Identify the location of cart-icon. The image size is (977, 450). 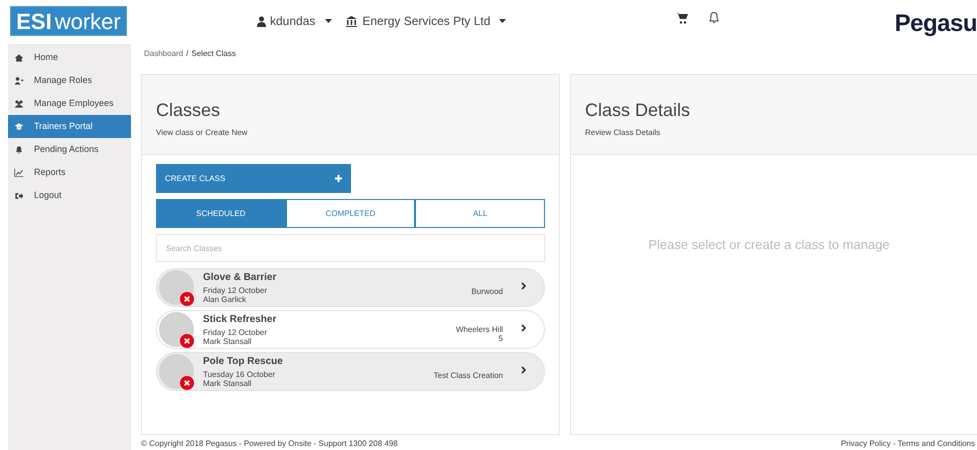
(682, 18).